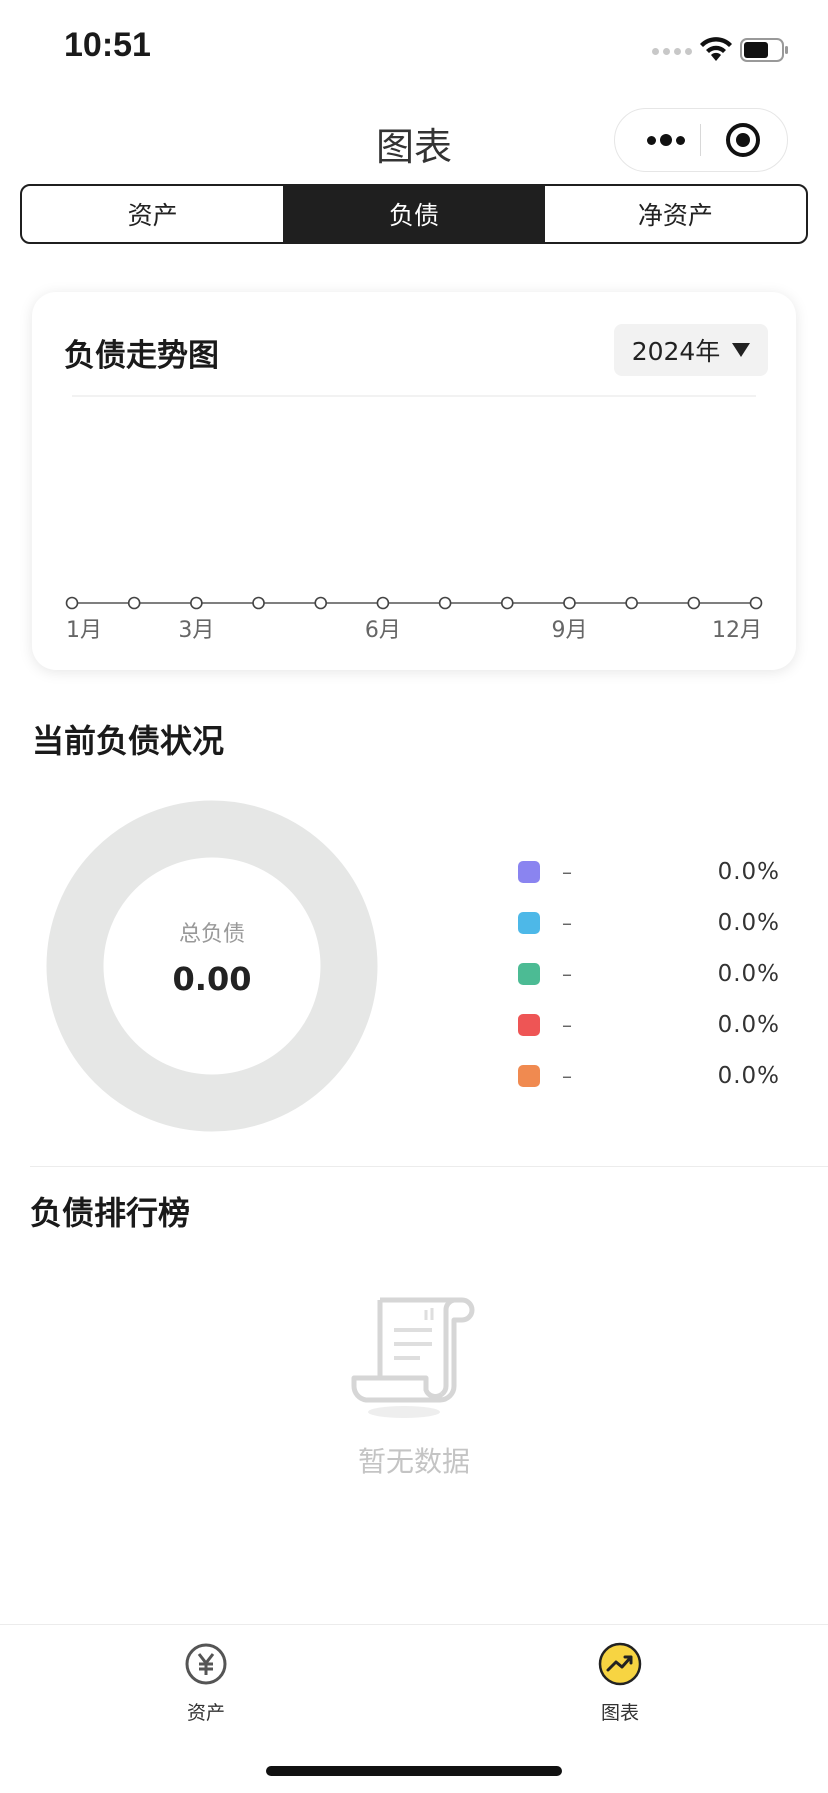  I want to click on trend-chart-icon, so click(620, 1664).